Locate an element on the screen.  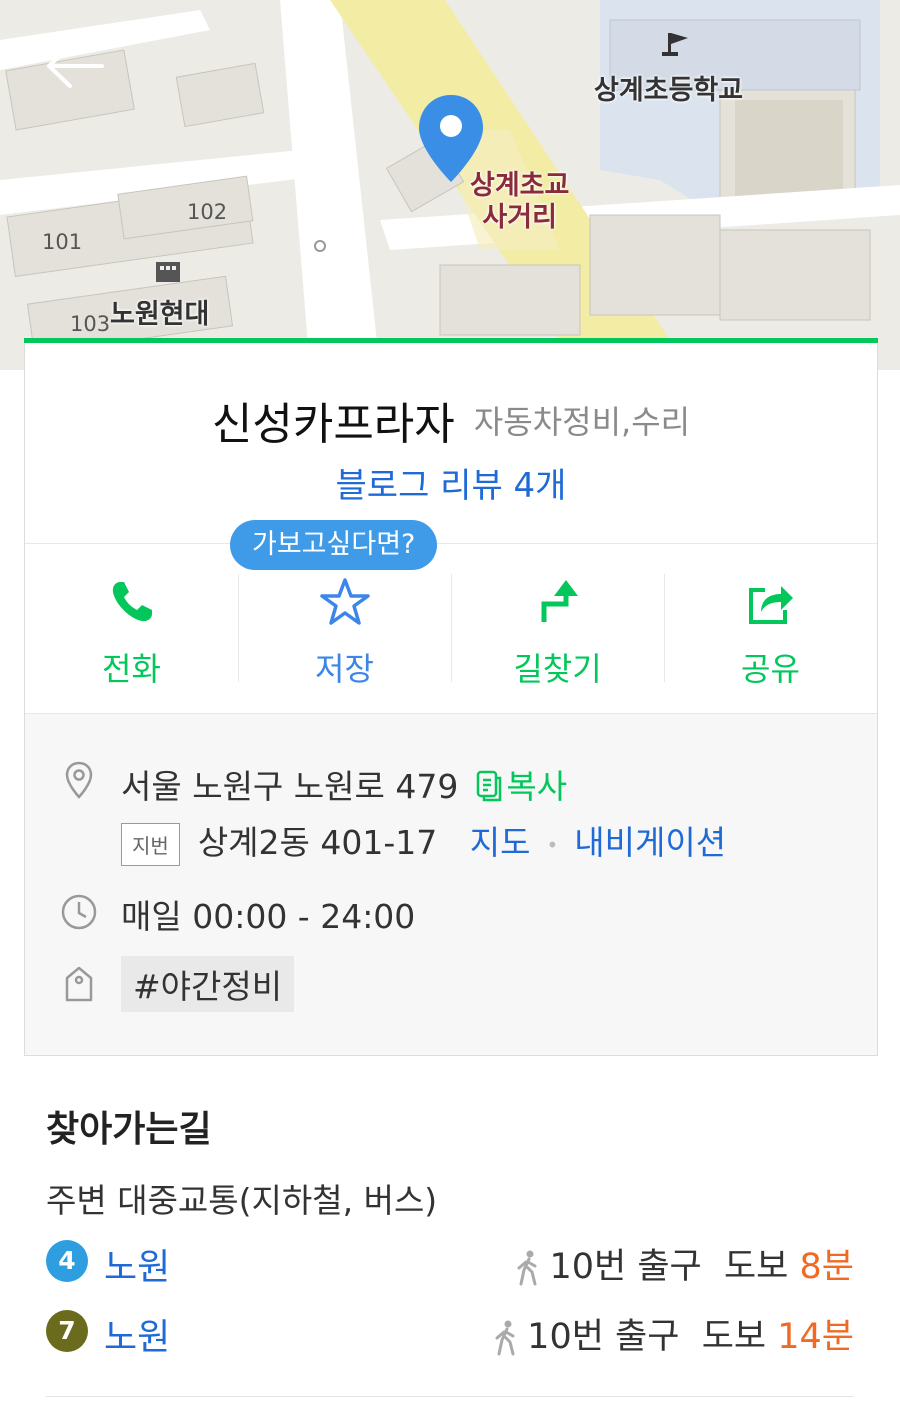
walk-minutes: 14분 is located at coordinates (815, 1337).